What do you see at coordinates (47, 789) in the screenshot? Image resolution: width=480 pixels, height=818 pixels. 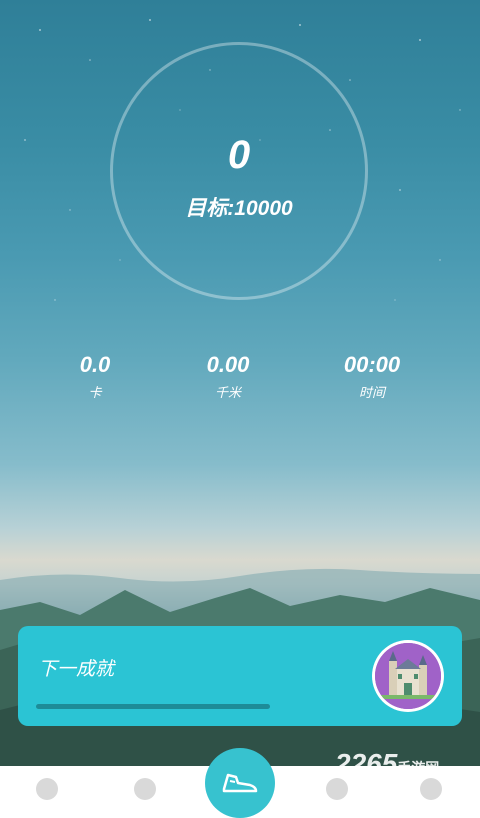 I see `chart-icon` at bounding box center [47, 789].